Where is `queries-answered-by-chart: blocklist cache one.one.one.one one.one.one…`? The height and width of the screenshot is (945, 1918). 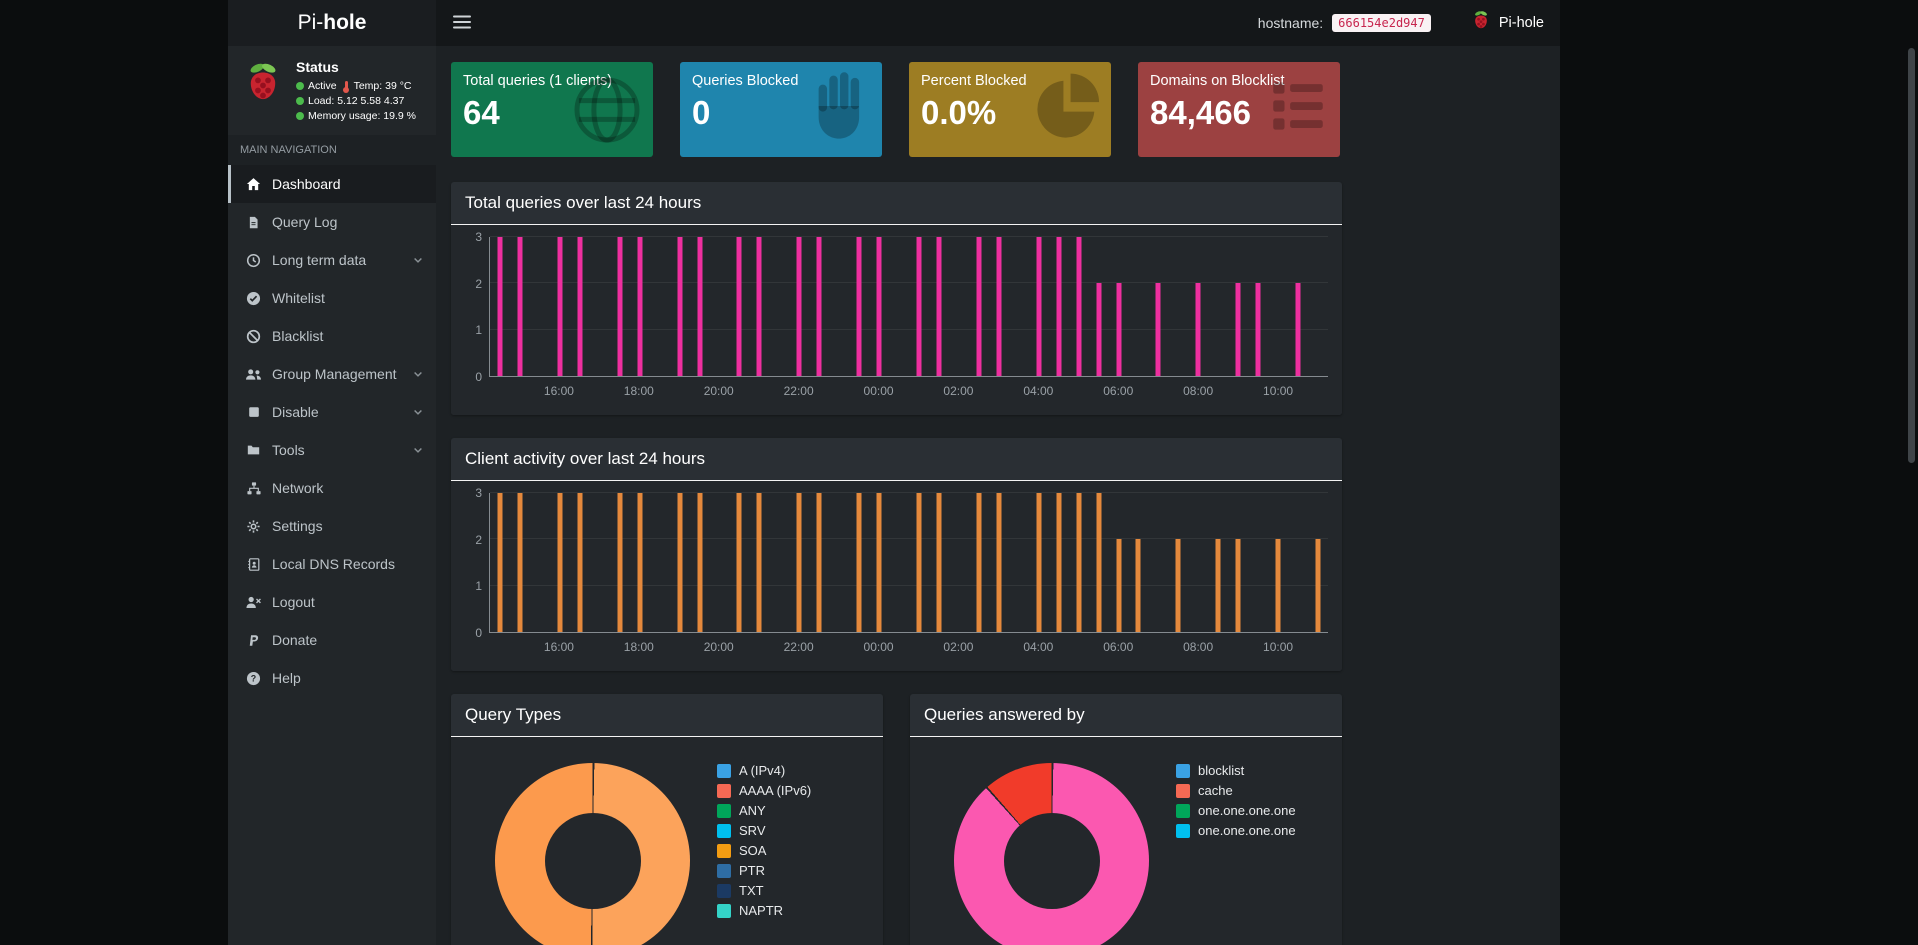
queries-answered-by-chart: blocklist cache one.one.one.one one.one.one… is located at coordinates (1126, 841).